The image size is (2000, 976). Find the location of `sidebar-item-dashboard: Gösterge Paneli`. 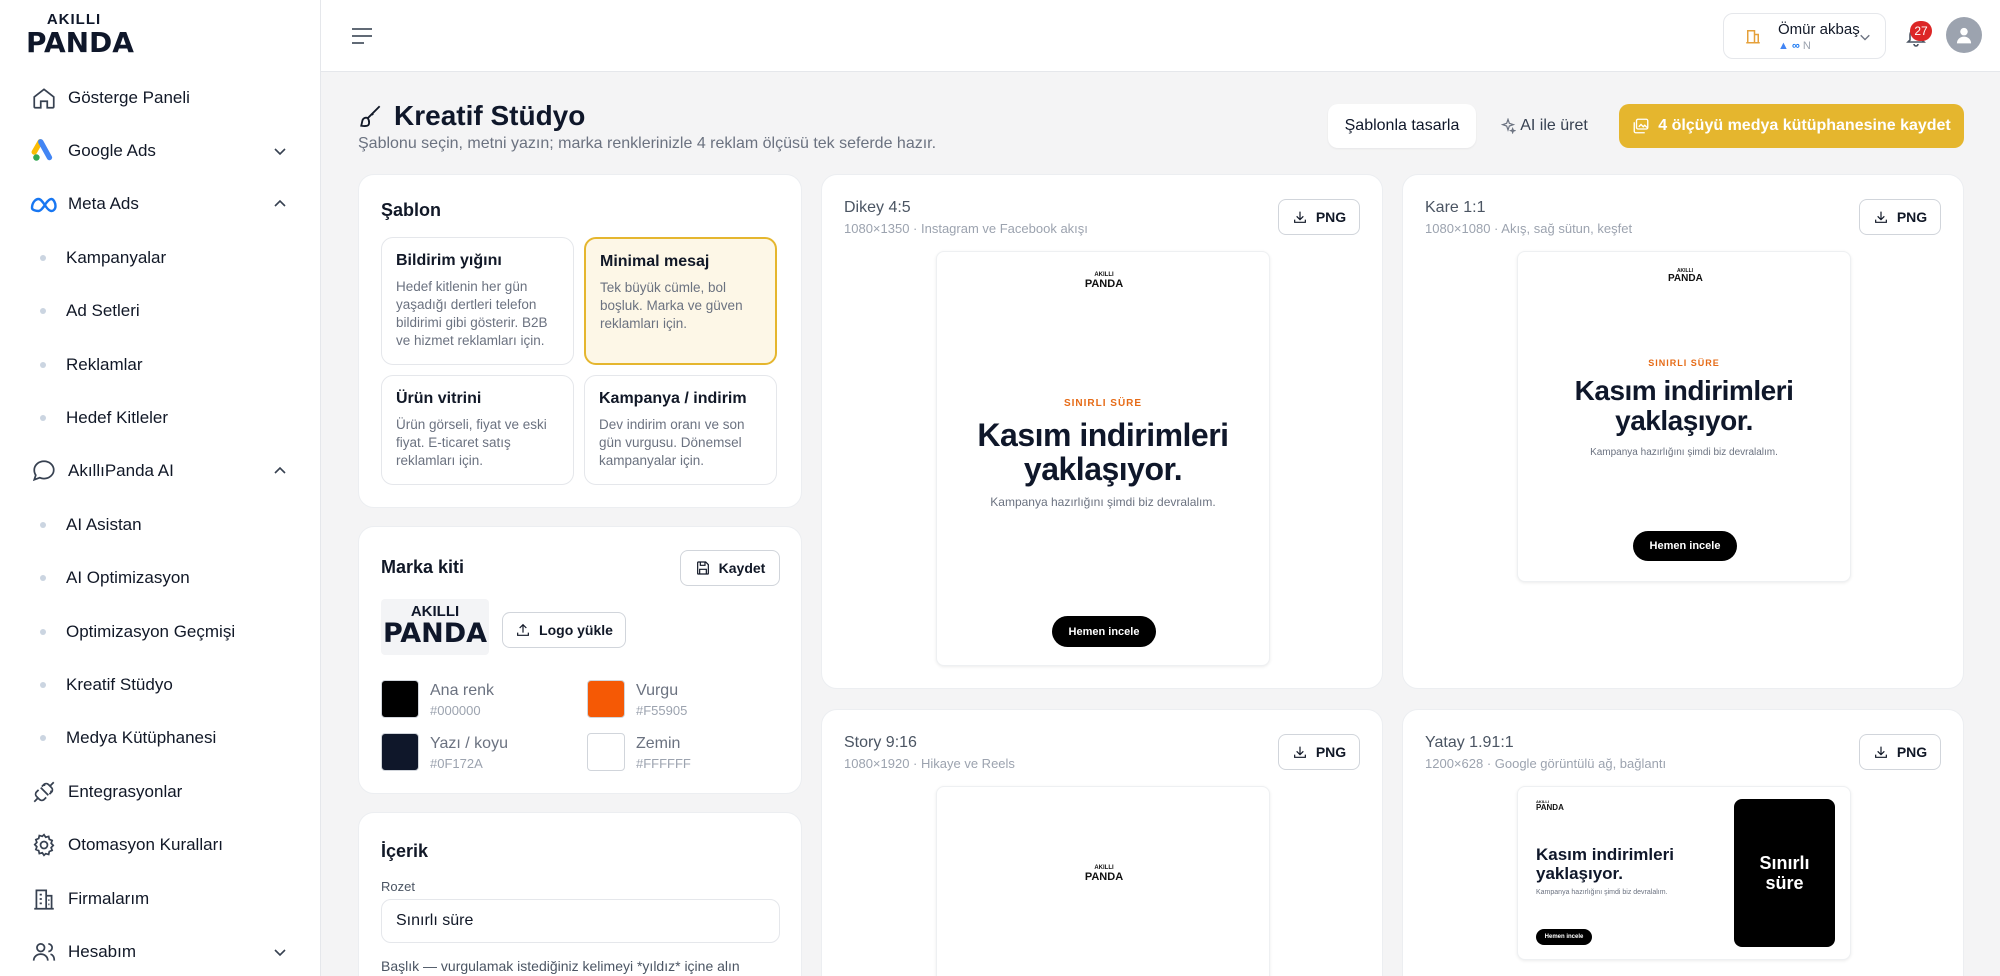

sidebar-item-dashboard: Gösterge Paneli is located at coordinates (160, 97).